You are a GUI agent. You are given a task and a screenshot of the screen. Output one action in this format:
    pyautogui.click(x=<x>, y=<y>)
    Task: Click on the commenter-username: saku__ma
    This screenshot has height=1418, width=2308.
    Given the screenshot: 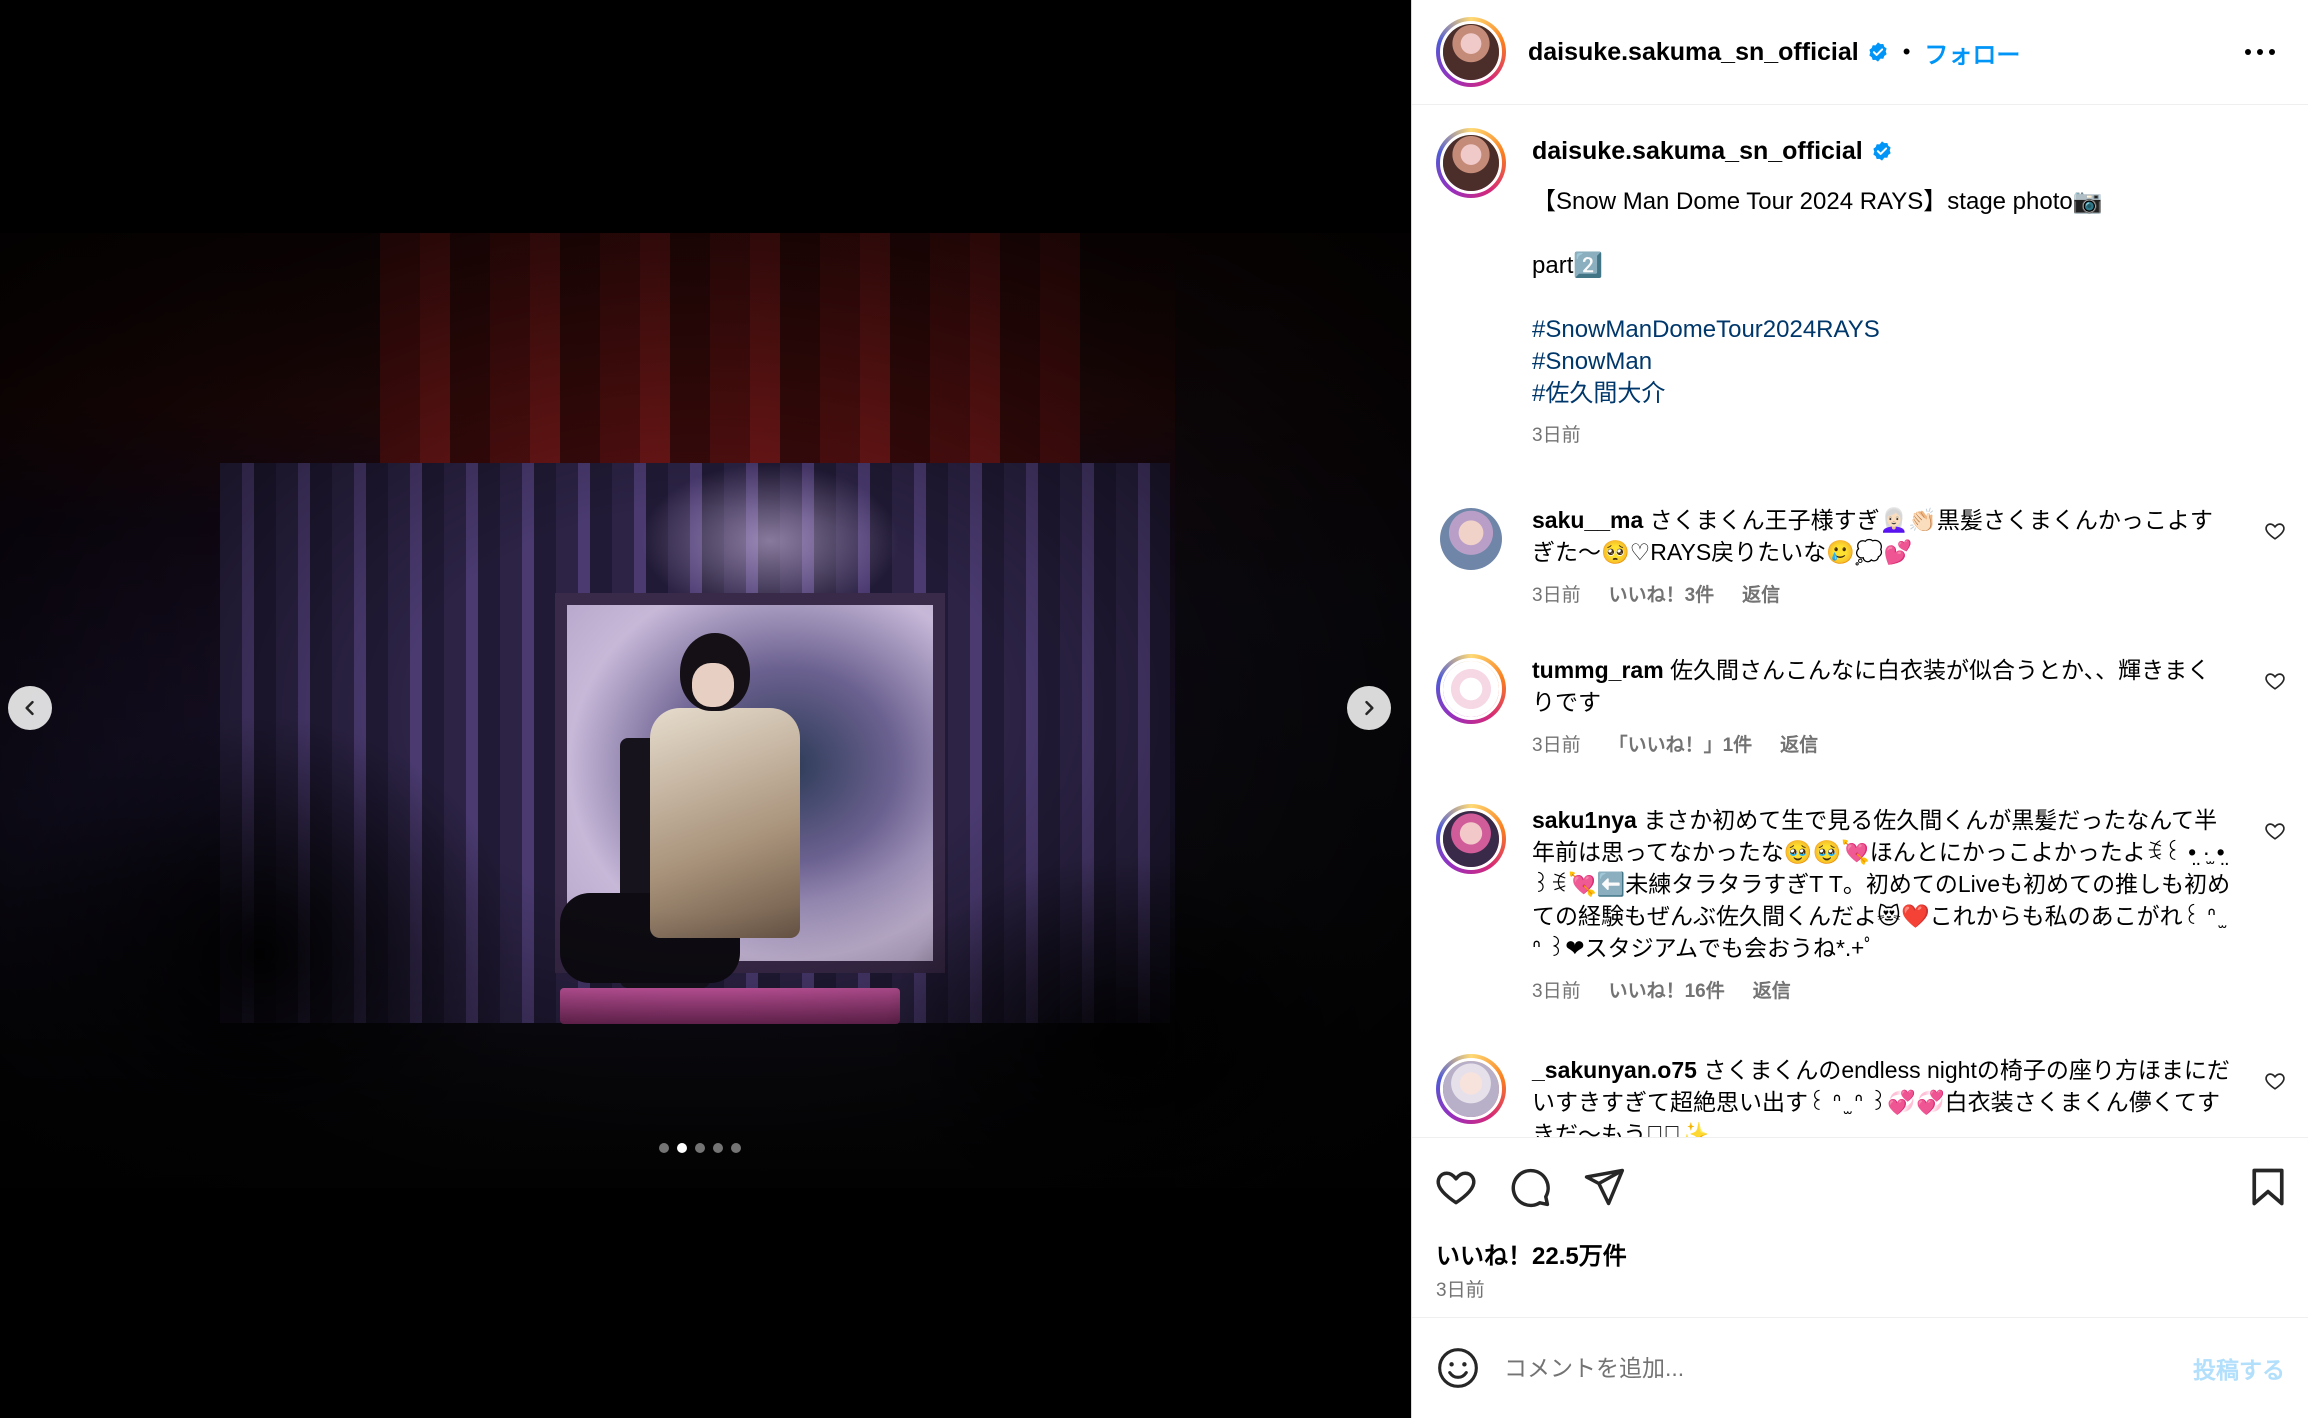 What is the action you would take?
    pyautogui.click(x=1587, y=520)
    